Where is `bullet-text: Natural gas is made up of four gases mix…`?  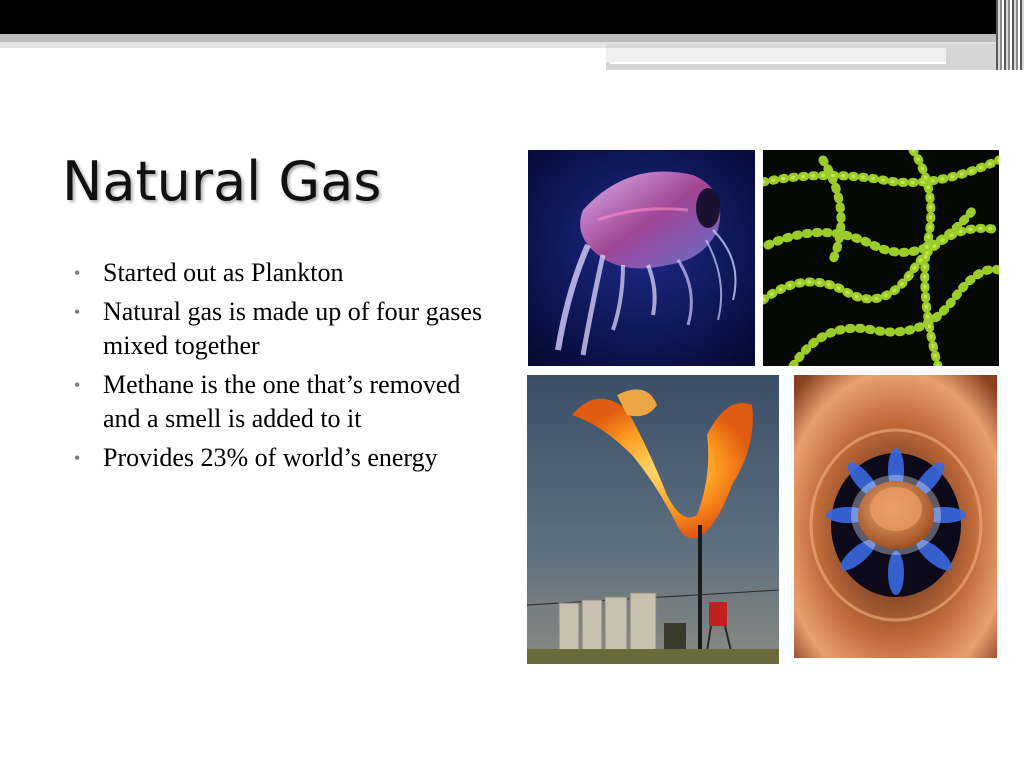
bullet-text: Natural gas is made up of four gases mix… is located at coordinates (293, 328).